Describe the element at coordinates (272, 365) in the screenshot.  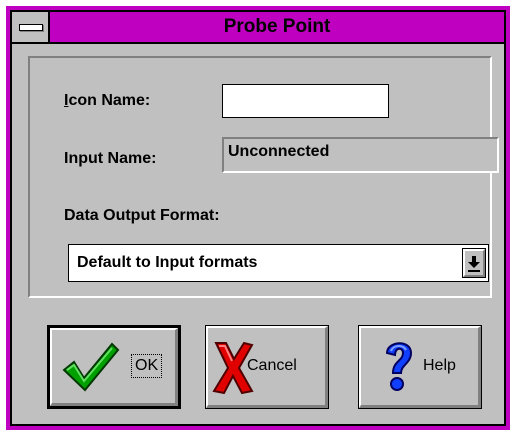
I see `cancel-button-label: Cancel` at that location.